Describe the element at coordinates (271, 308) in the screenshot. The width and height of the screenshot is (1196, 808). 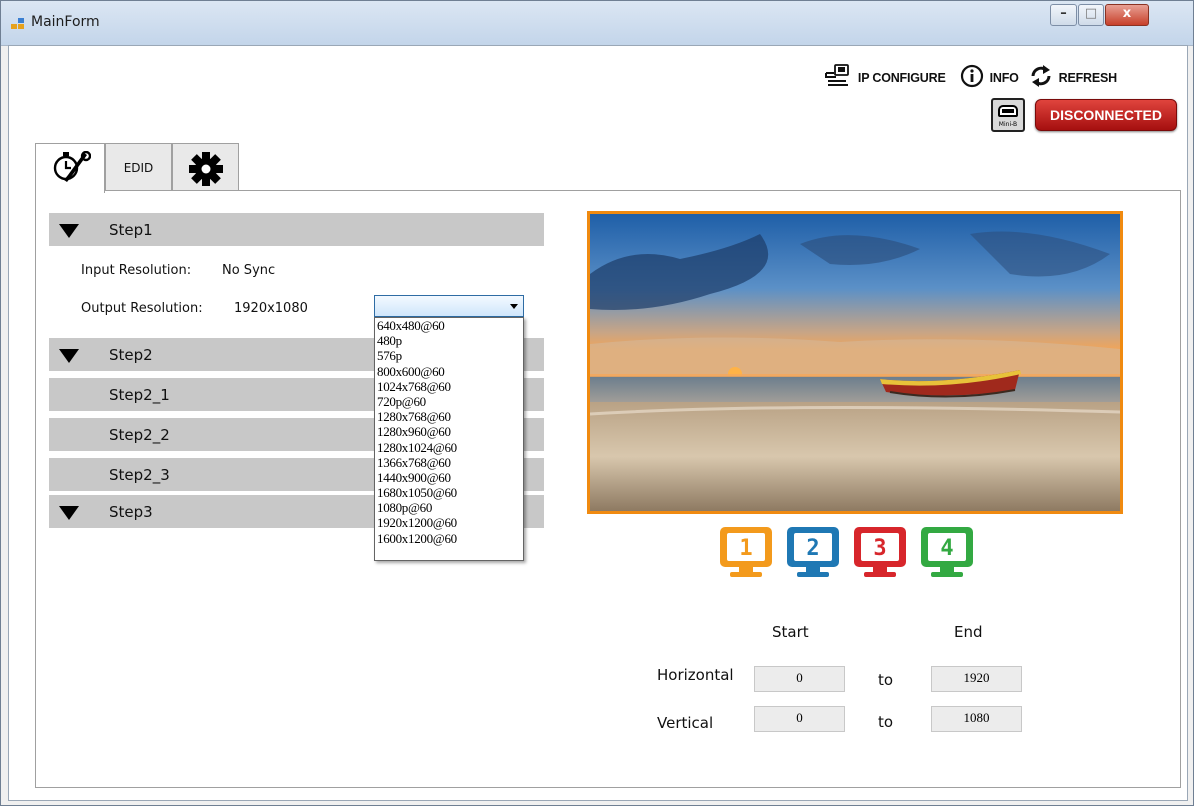
I see `output-resolution-value: 1920x1080` at that location.